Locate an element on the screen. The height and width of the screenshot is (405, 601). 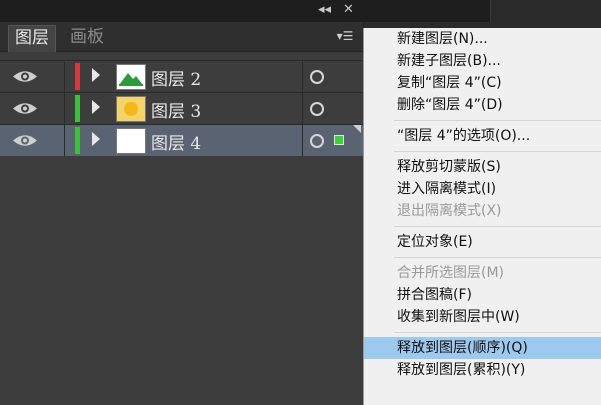
panel-tab-bar: 图层 画板 ▾☰ is located at coordinates (181, 37).